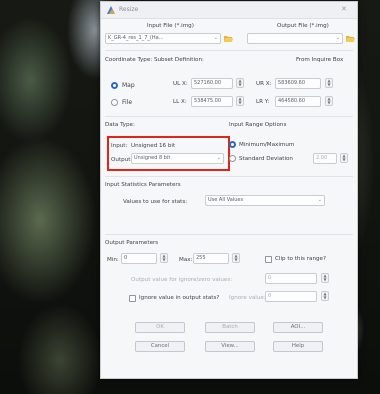  Describe the element at coordinates (113, 260) in the screenshot. I see `min-label: Min:` at that location.